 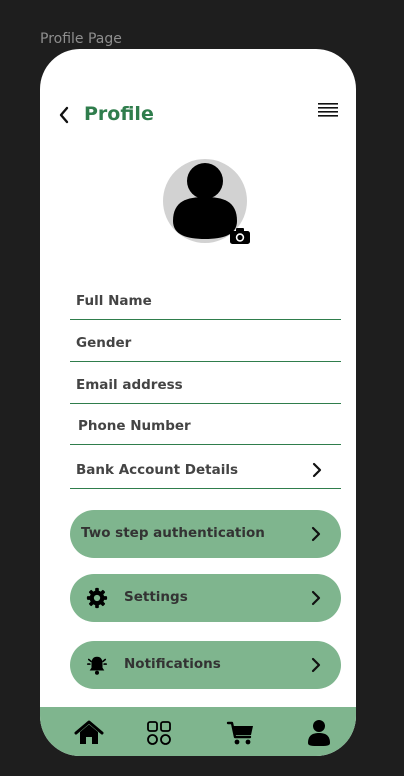 I want to click on settings-button: Settings, so click(x=205, y=598).